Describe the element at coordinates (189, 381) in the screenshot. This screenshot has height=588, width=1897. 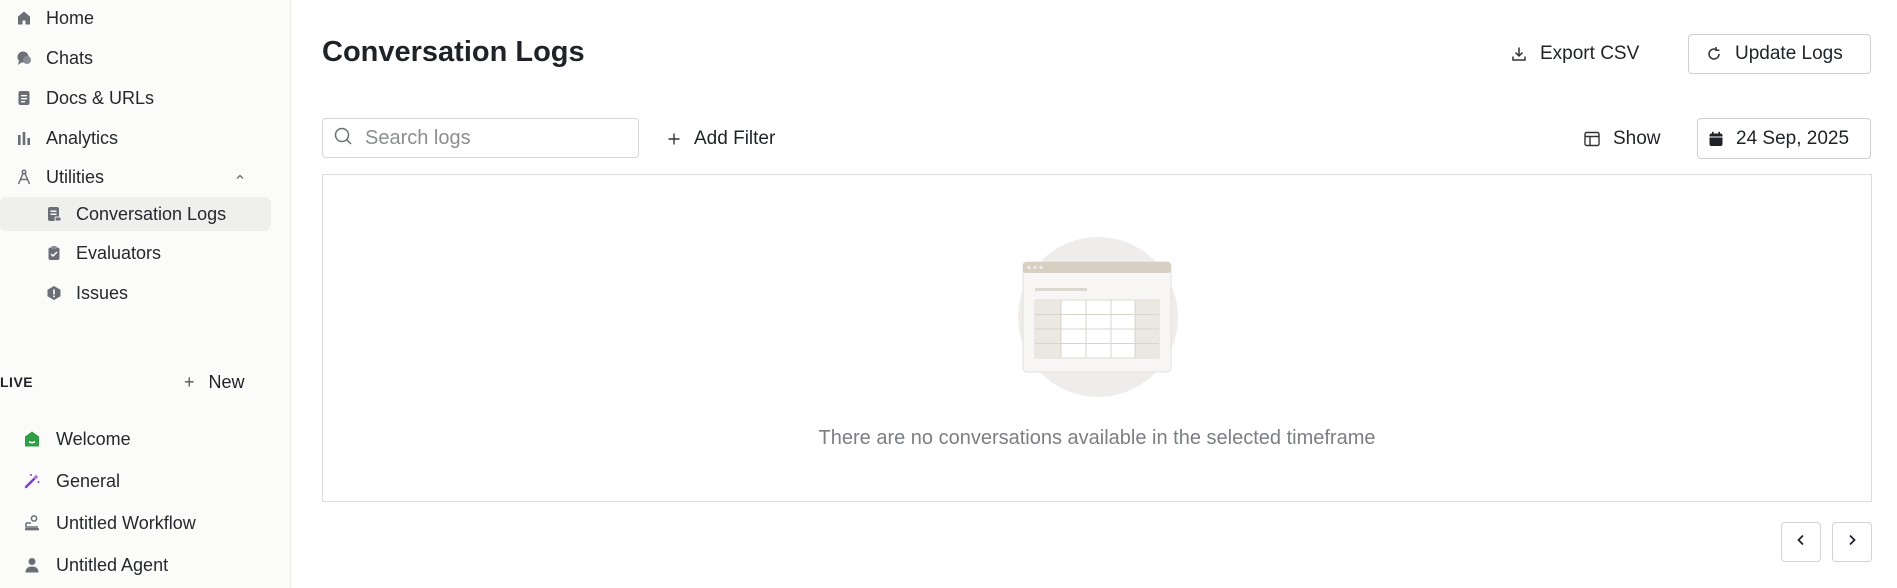
I see `plus-icon: +` at that location.